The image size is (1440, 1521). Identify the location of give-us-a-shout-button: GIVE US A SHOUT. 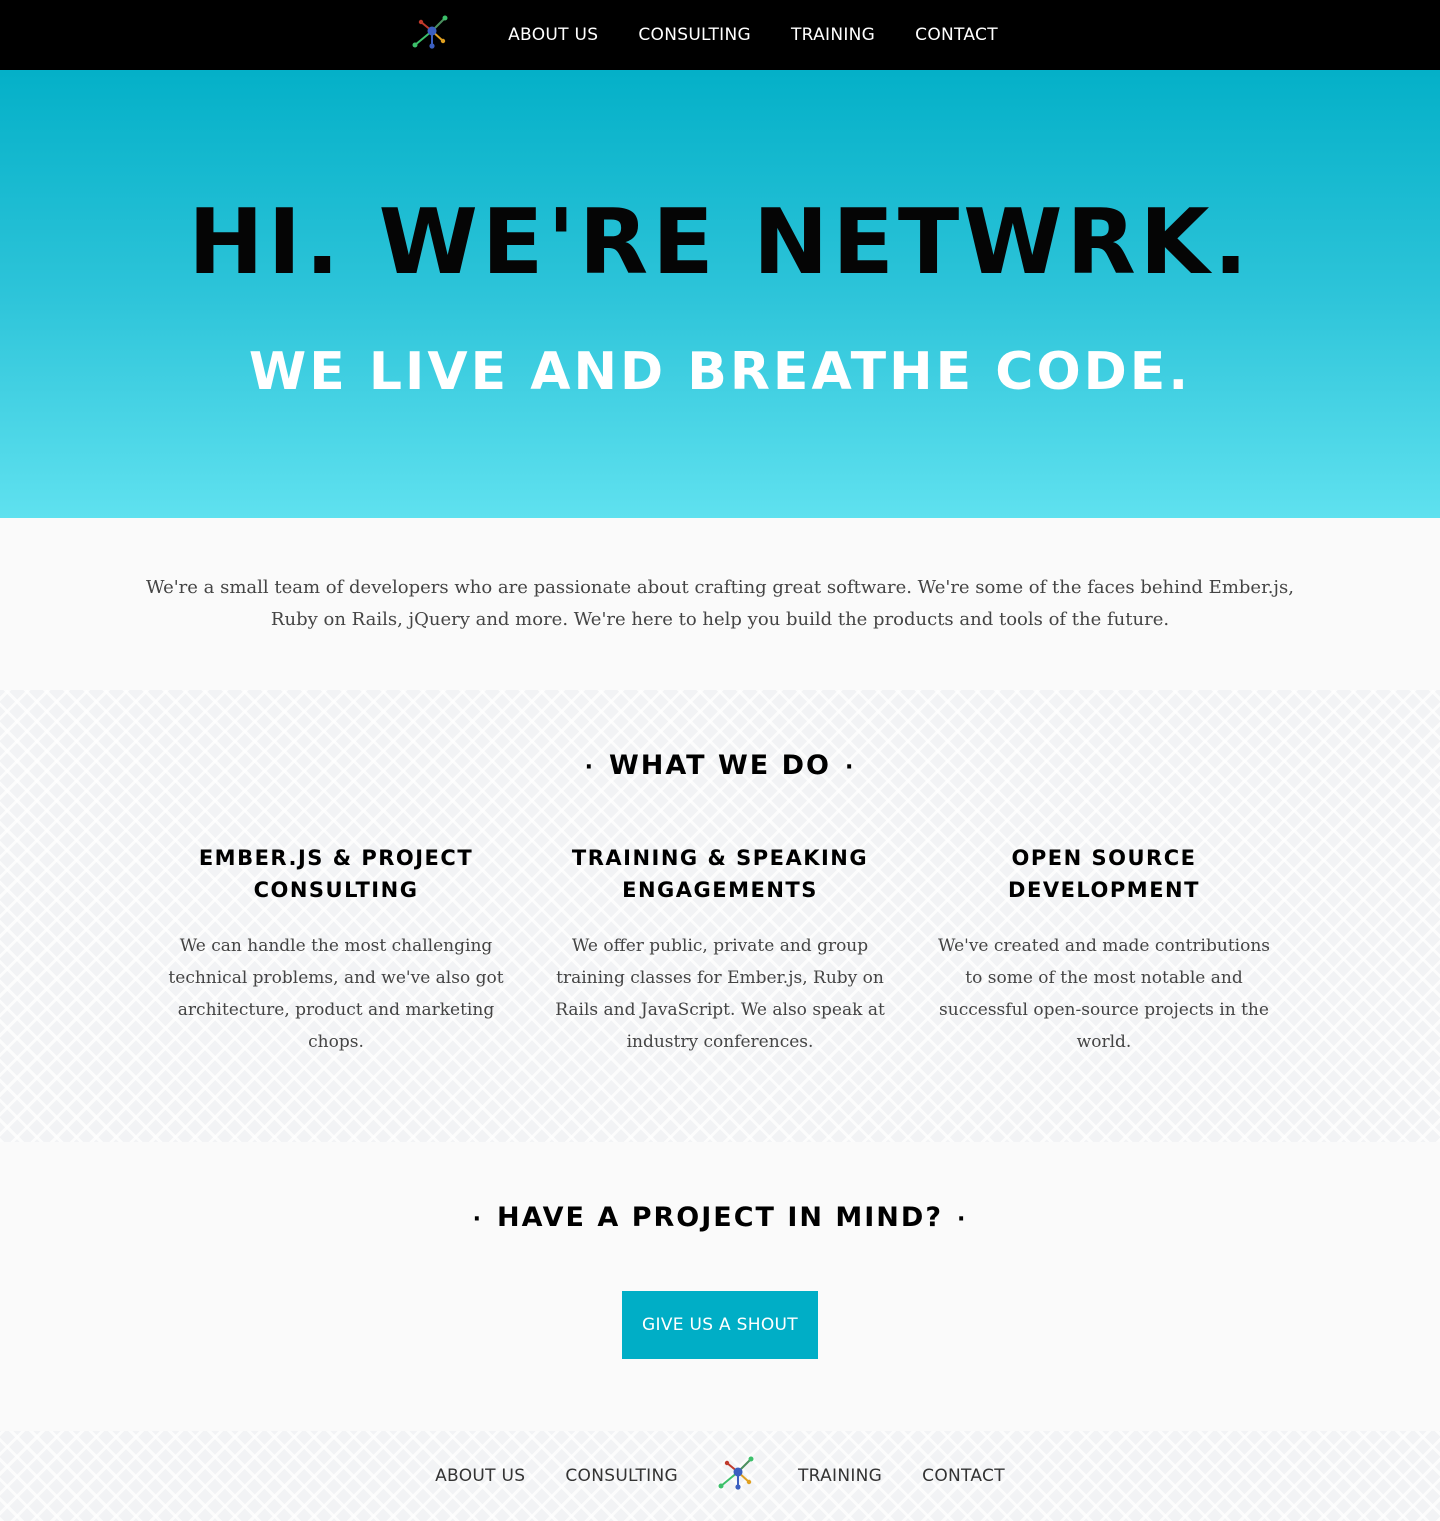
(720, 1325).